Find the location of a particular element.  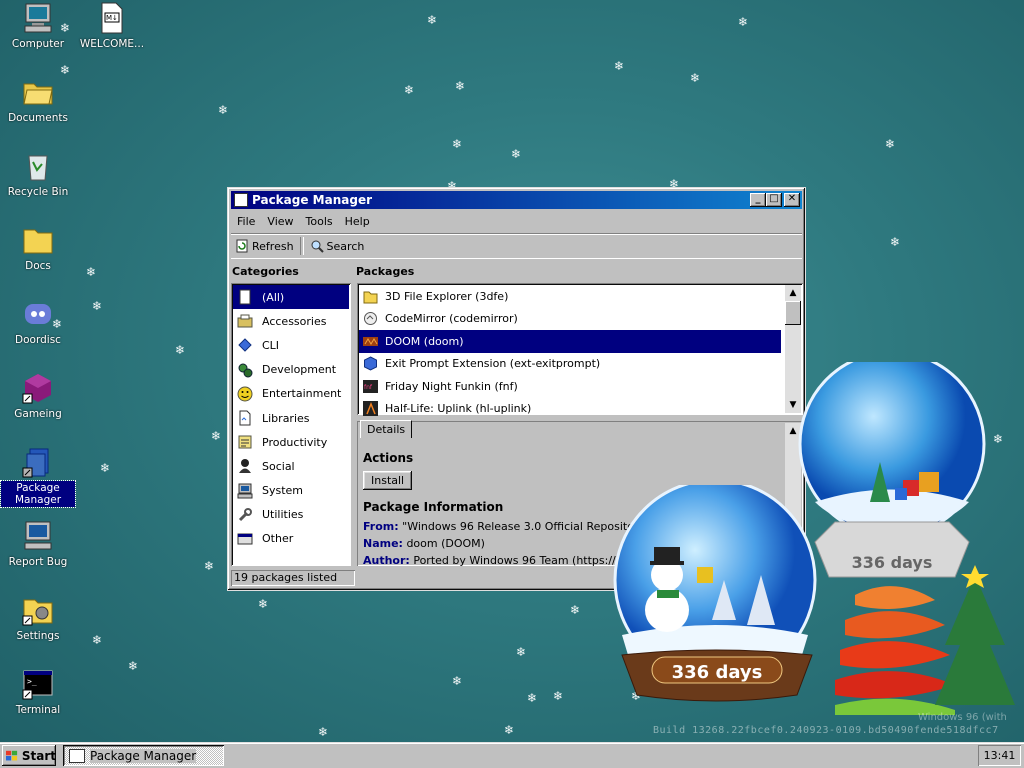

system-icon is located at coordinates (245, 491).